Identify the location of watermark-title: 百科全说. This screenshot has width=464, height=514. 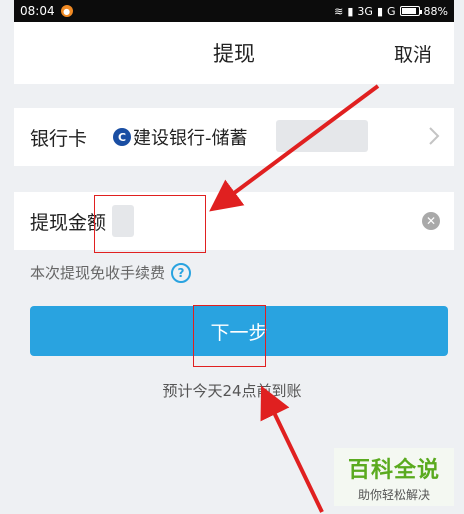
(393, 470).